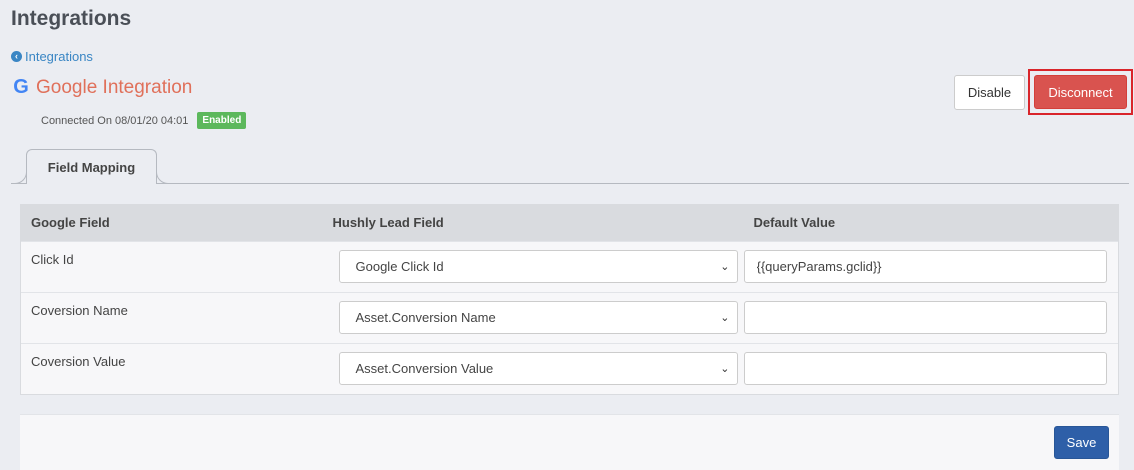 This screenshot has height=470, width=1134. Describe the element at coordinates (931, 222) in the screenshot. I see `column-header-default-value: Default Value` at that location.